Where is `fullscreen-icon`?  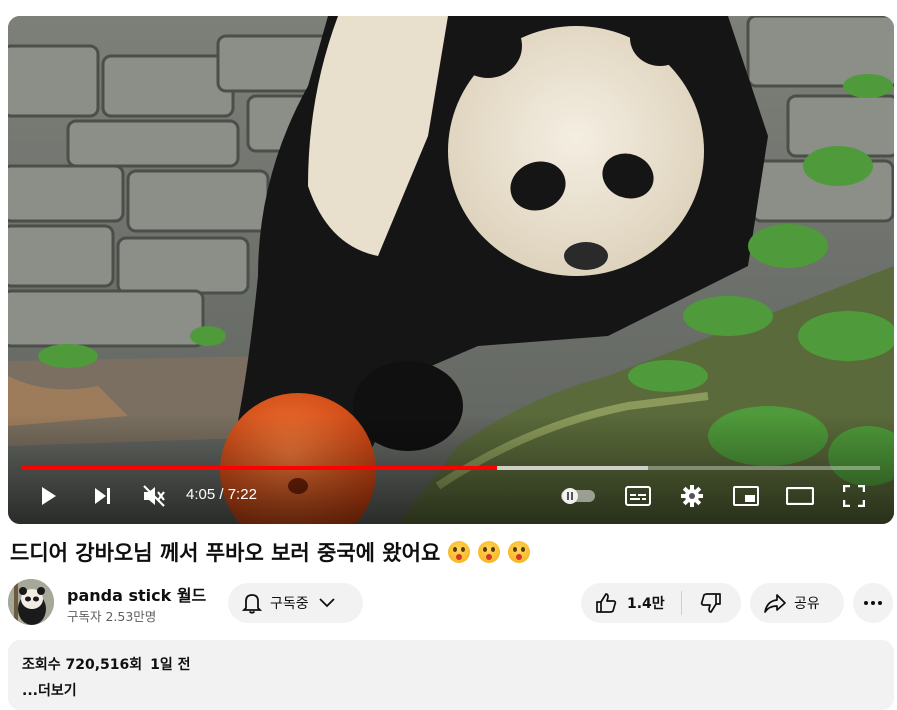
fullscreen-icon is located at coordinates (854, 496).